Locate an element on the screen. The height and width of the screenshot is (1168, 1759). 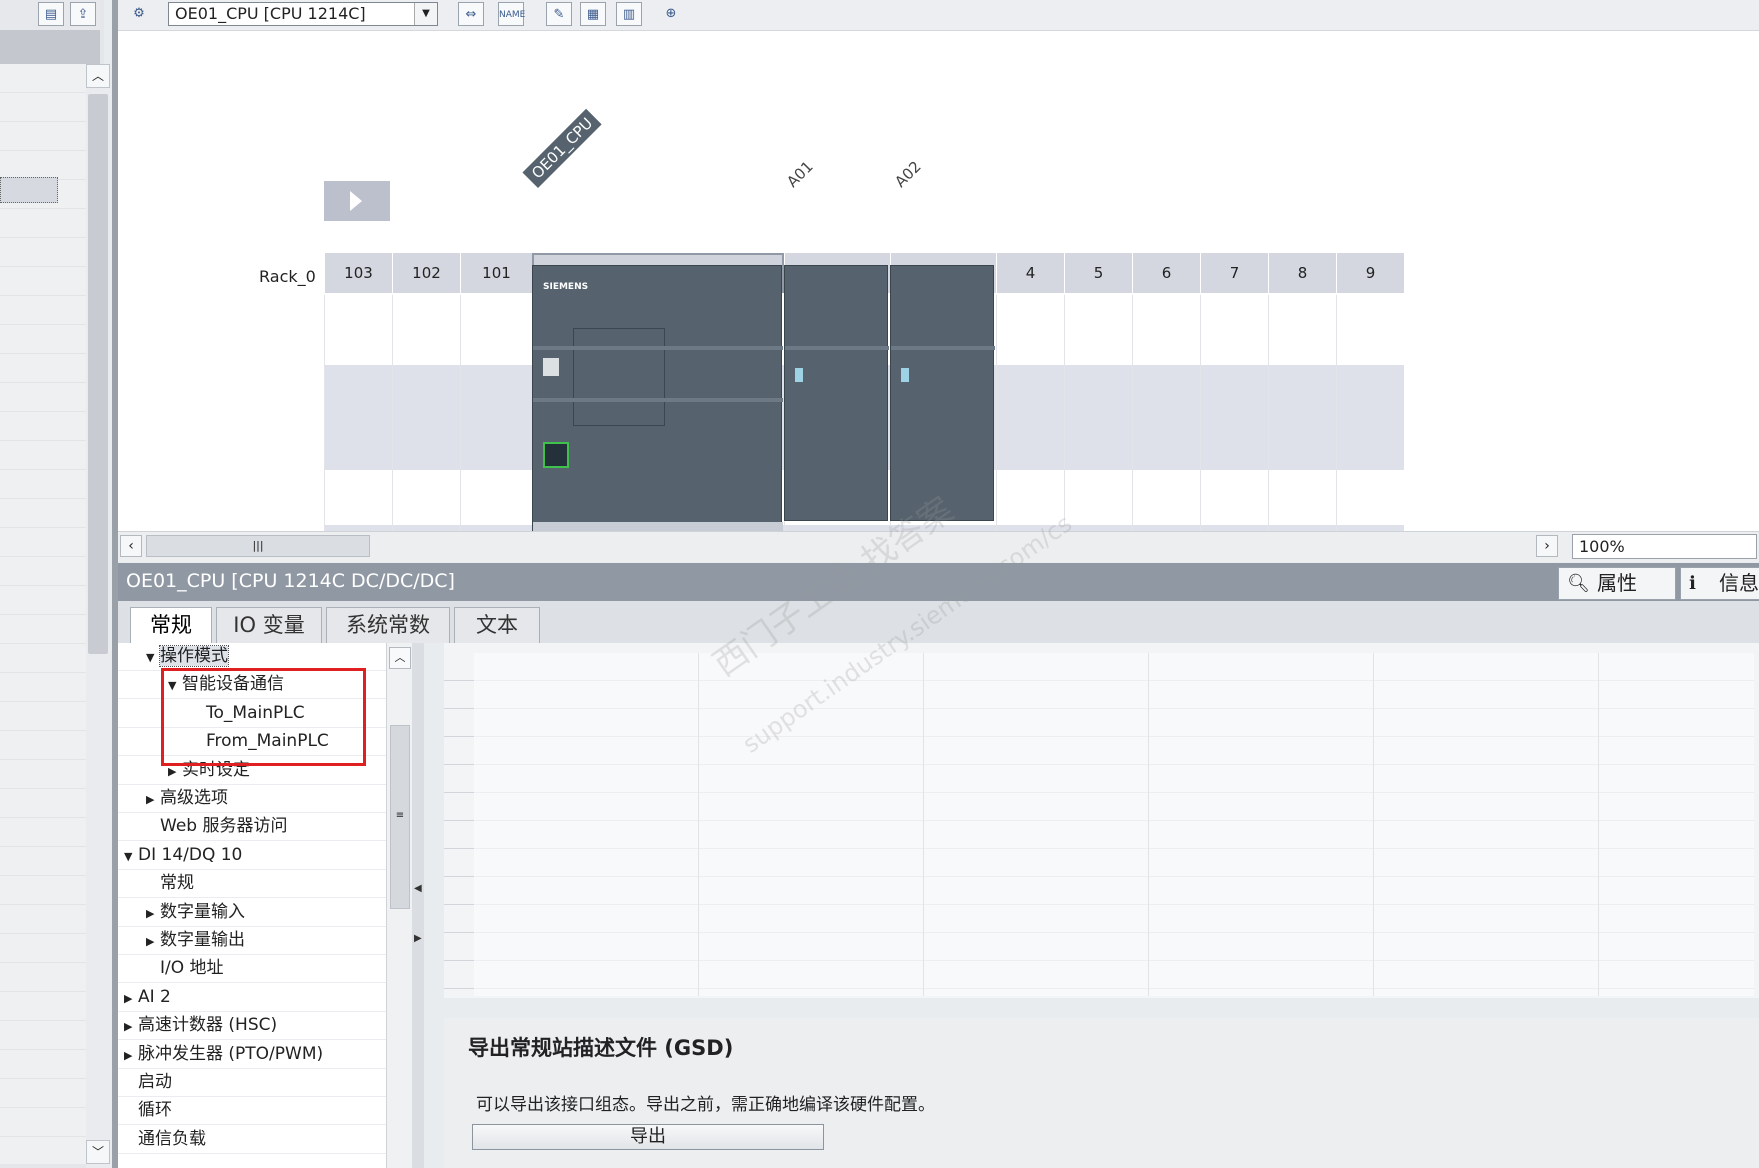
tree-item-label: 操作模式 is located at coordinates (194, 656).